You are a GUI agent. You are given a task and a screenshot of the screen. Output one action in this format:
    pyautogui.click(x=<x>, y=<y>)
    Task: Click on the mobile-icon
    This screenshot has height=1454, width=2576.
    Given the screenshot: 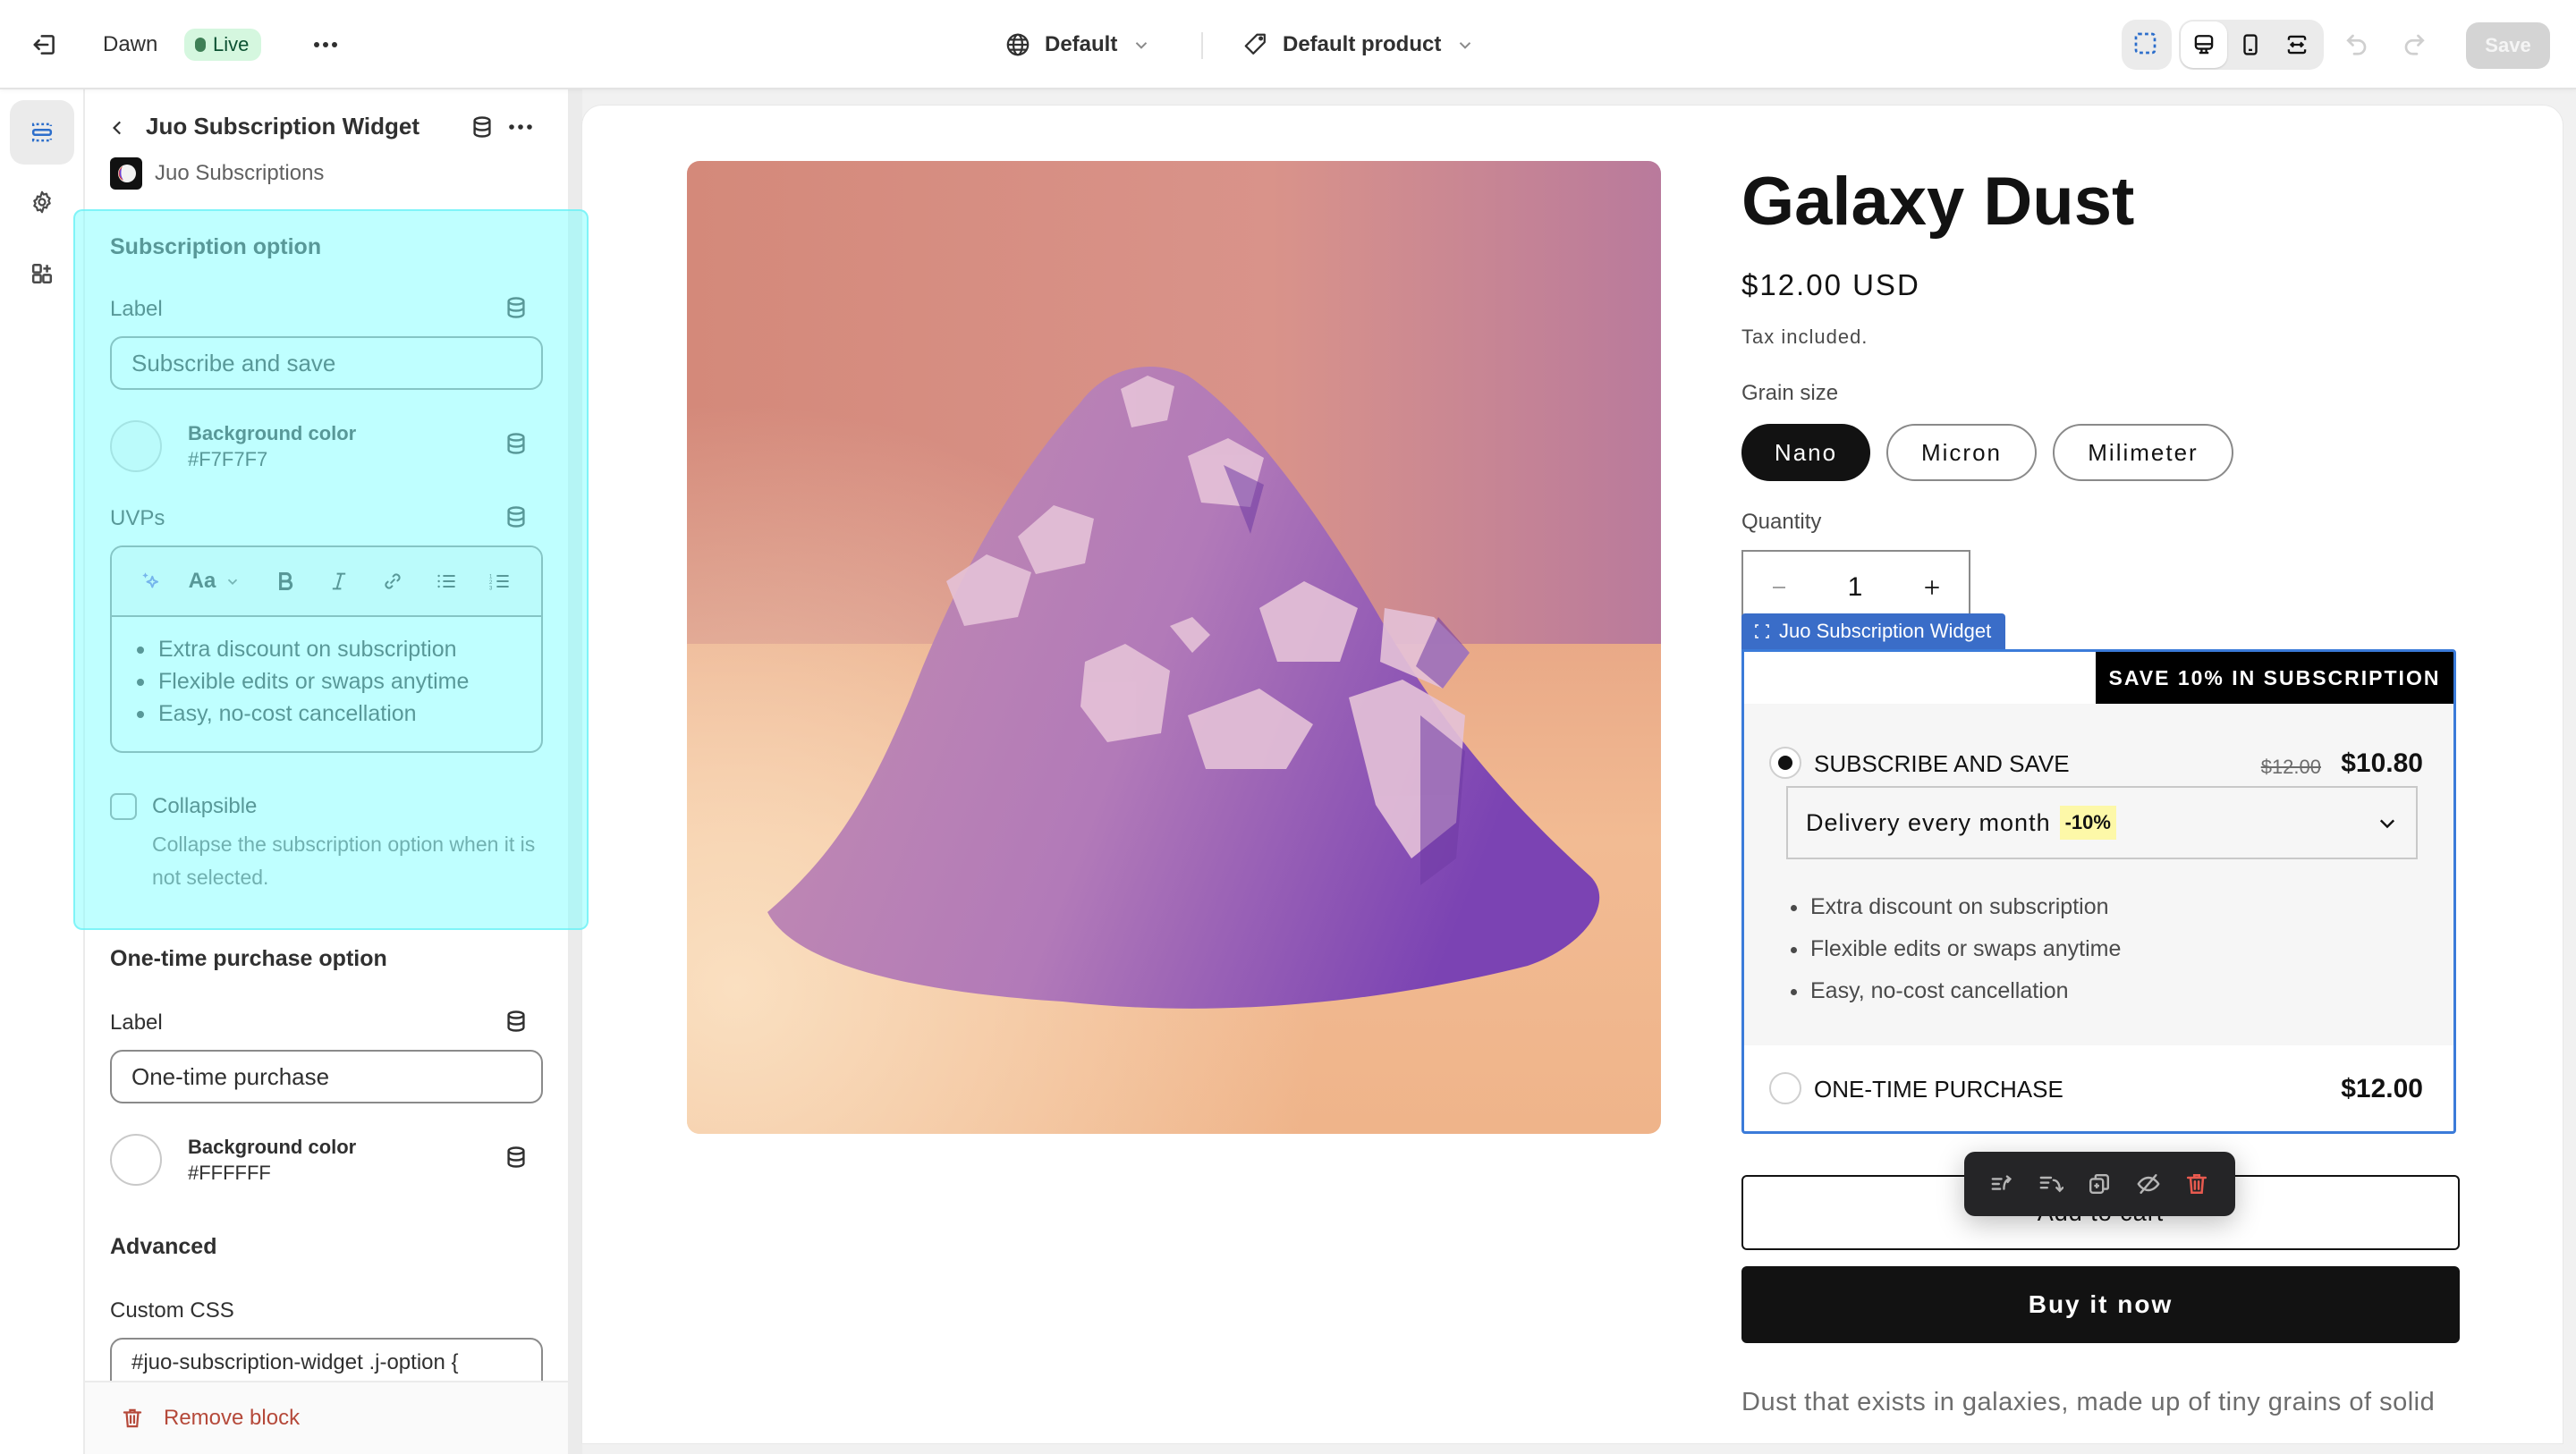 What is the action you would take?
    pyautogui.click(x=2250, y=45)
    